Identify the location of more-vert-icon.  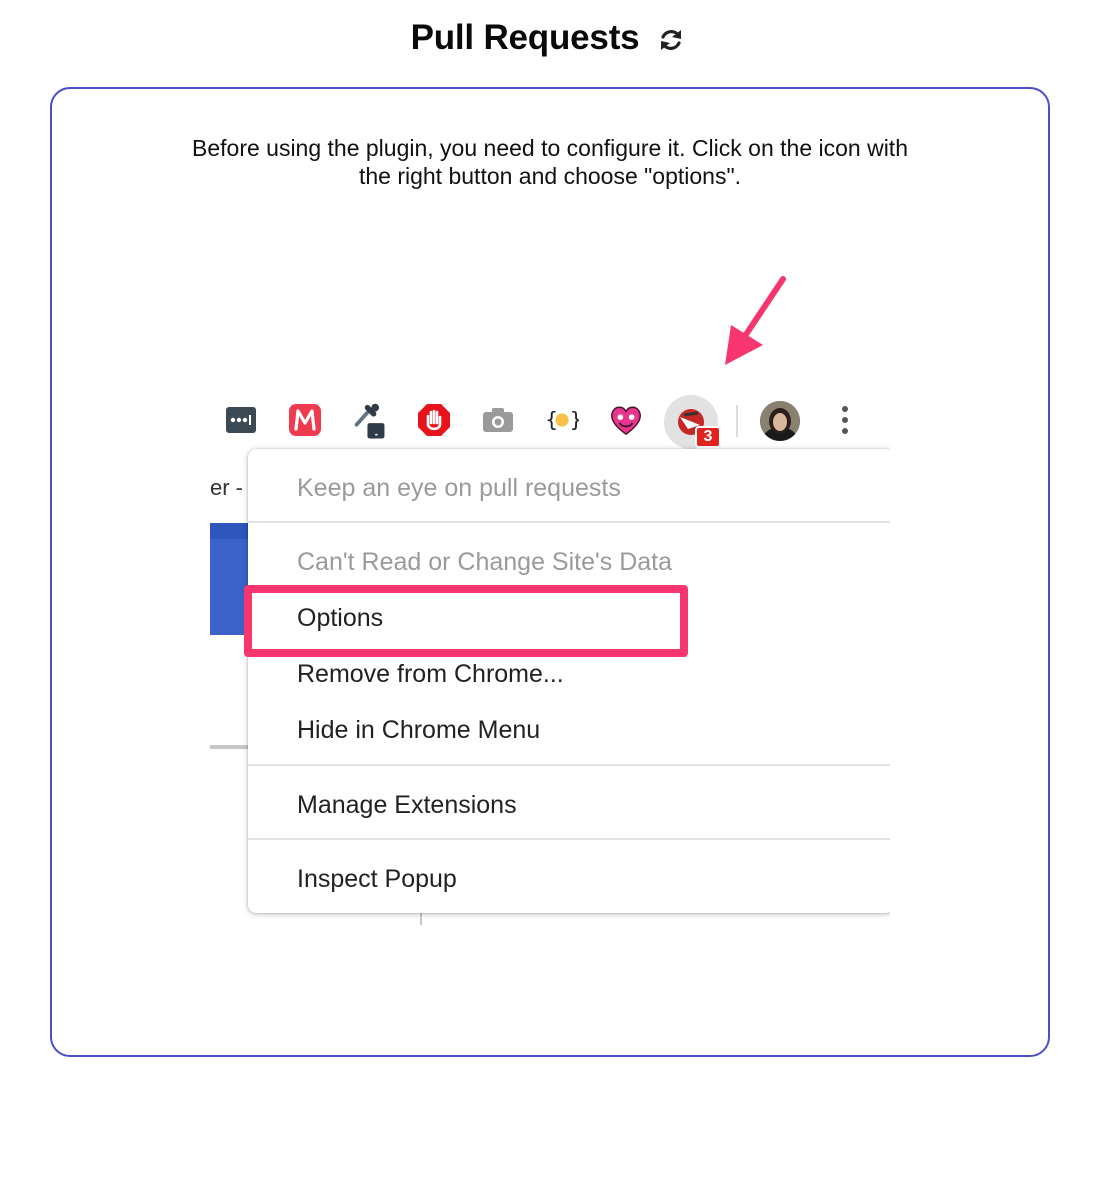
(845, 420).